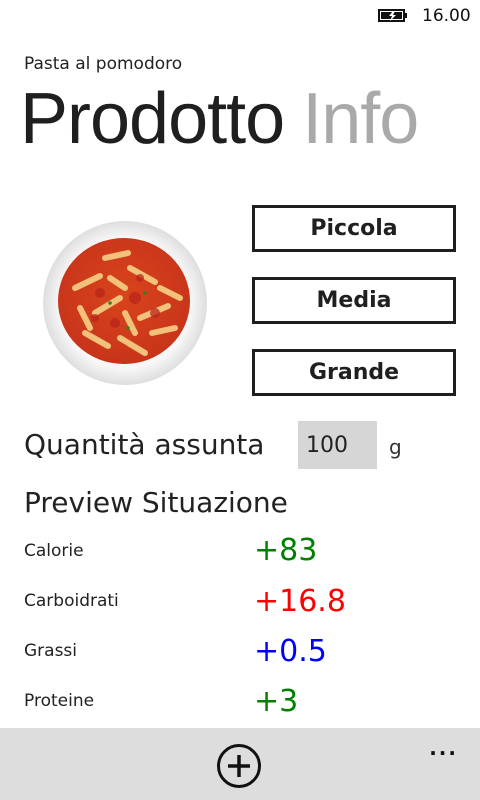  I want to click on quantity-unit: g, so click(395, 447).